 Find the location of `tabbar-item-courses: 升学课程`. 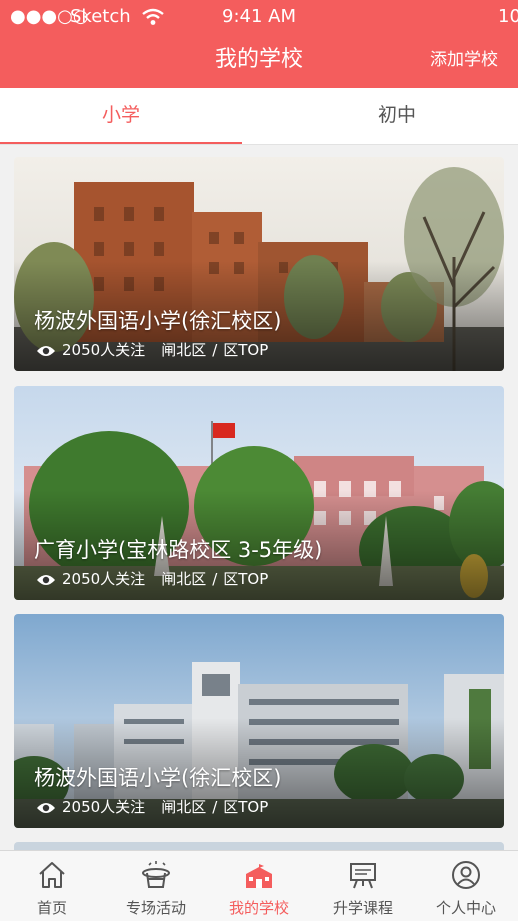

tabbar-item-courses: 升学课程 is located at coordinates (363, 886).